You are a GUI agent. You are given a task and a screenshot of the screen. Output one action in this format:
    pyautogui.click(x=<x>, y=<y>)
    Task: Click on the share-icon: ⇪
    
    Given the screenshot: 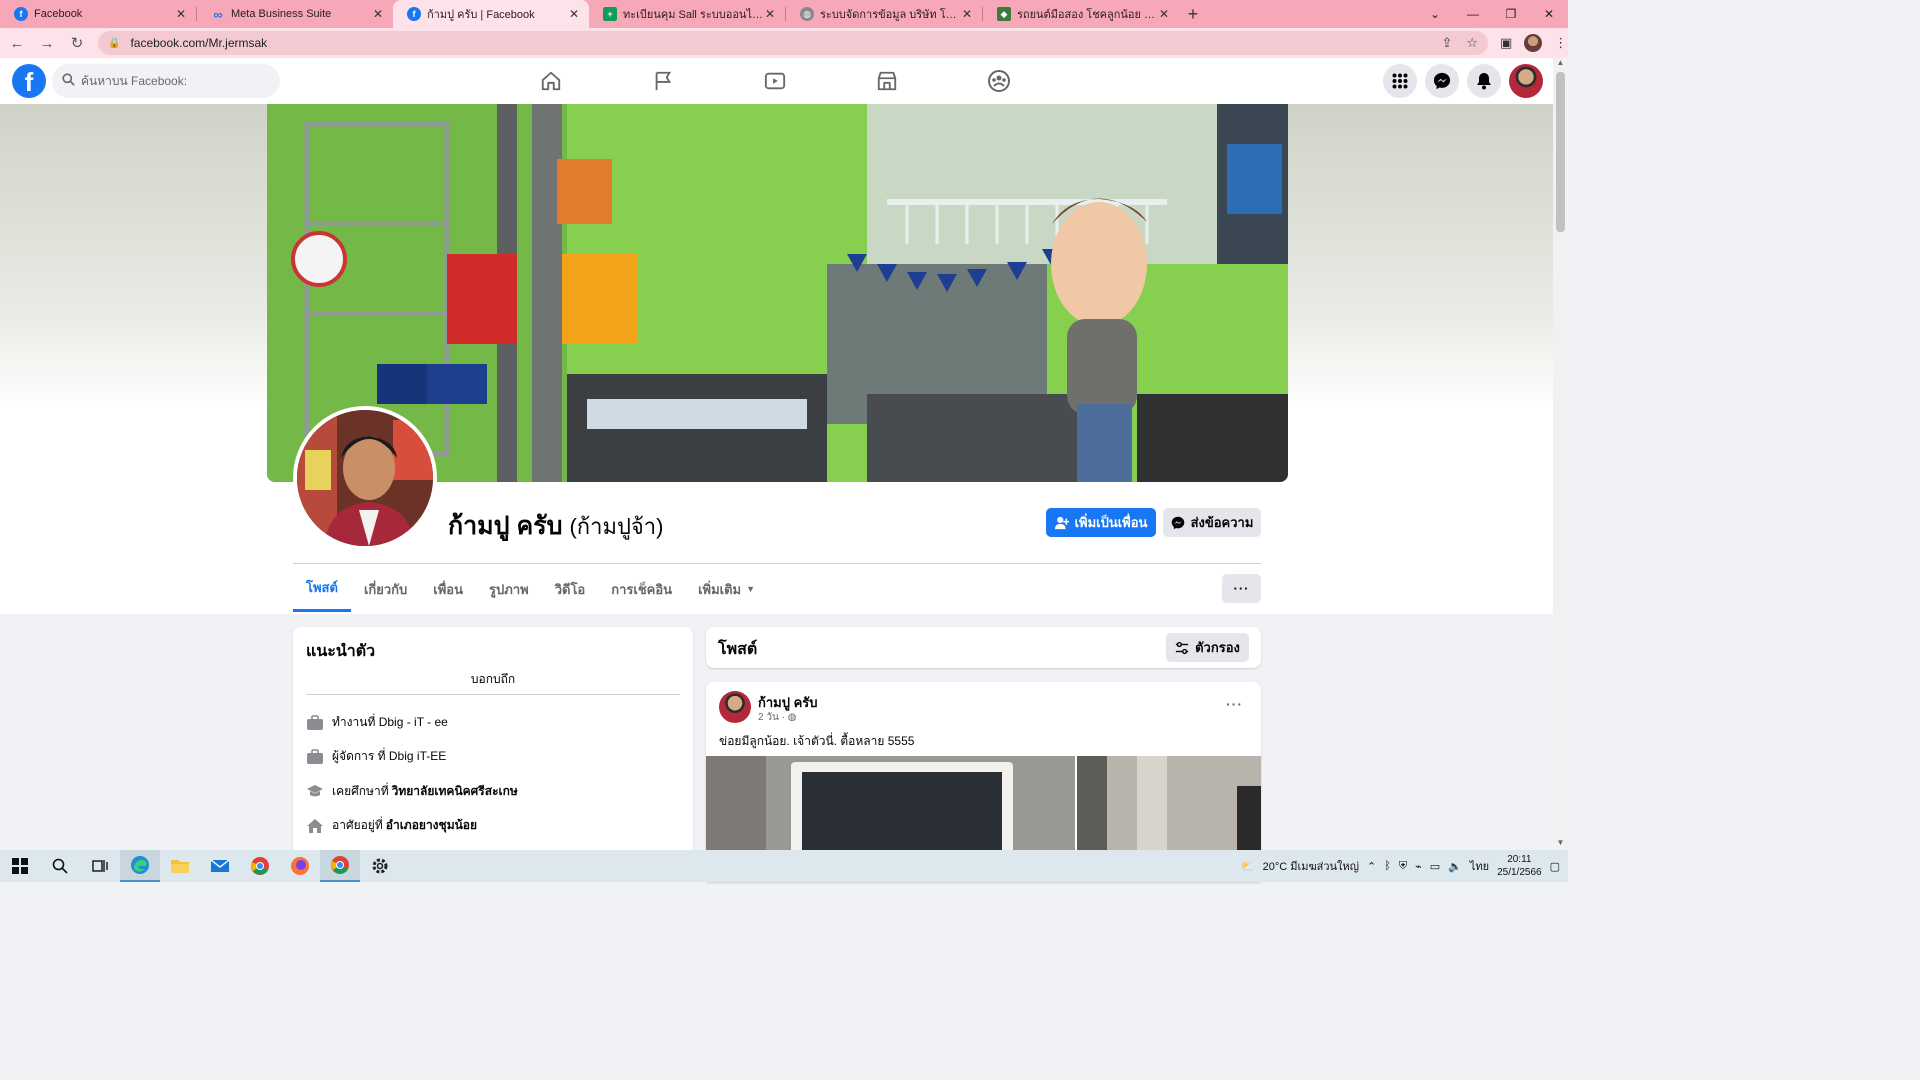 What is the action you would take?
    pyautogui.click(x=1446, y=43)
    